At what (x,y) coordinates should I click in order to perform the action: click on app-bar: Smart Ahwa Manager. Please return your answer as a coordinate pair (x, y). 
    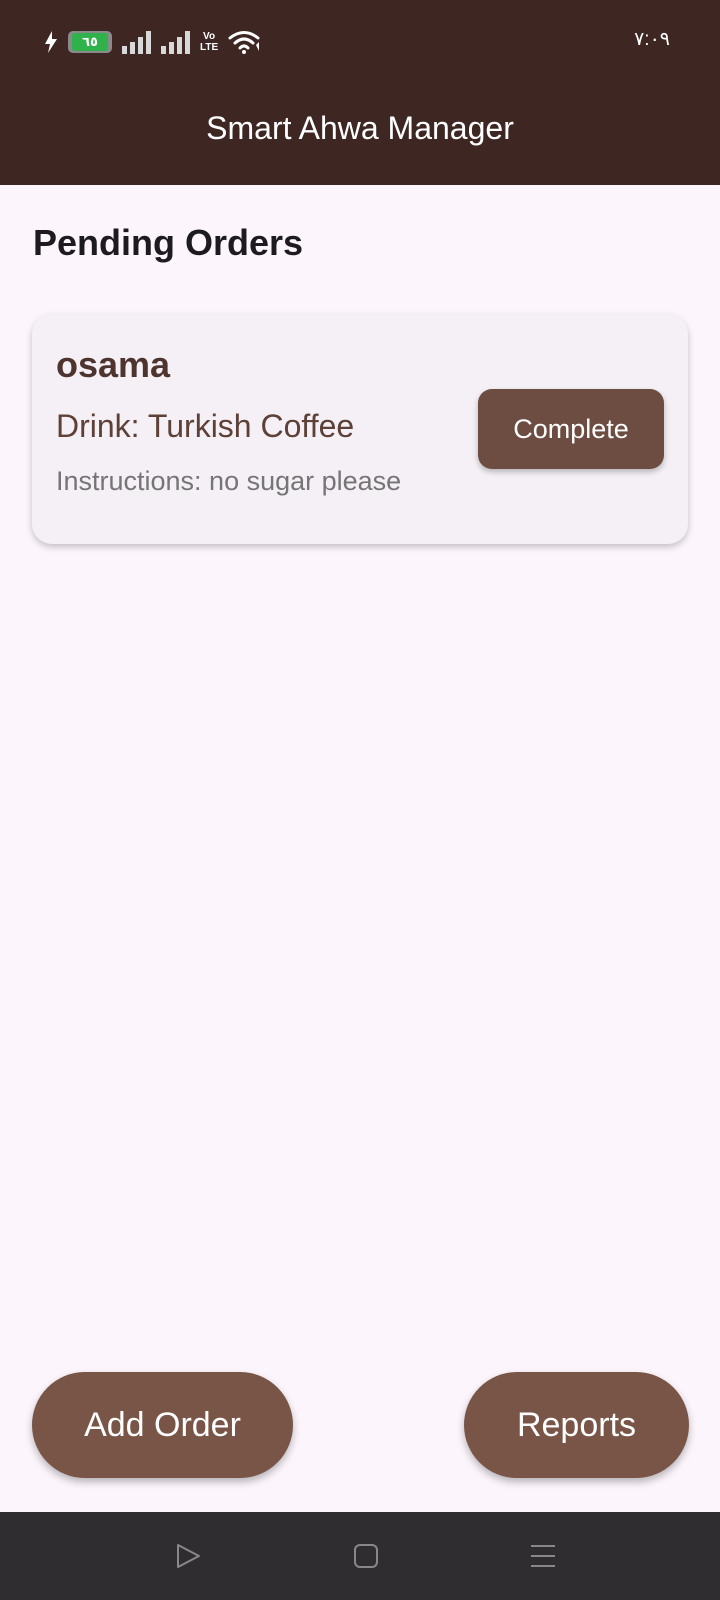
    Looking at the image, I should click on (360, 135).